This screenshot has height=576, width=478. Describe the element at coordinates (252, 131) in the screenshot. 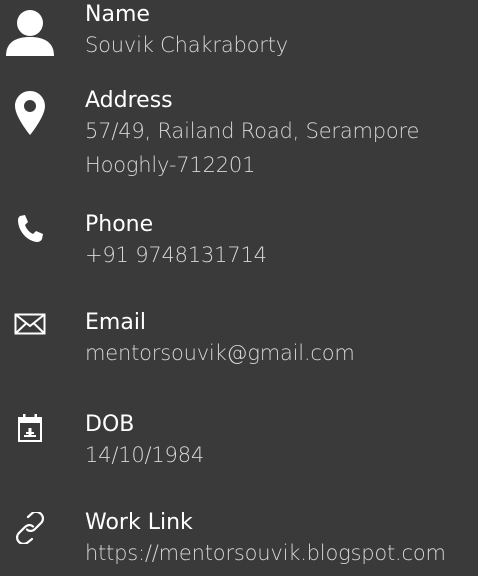

I see `address-line1: 57/49, Railand Road, Serampore` at that location.